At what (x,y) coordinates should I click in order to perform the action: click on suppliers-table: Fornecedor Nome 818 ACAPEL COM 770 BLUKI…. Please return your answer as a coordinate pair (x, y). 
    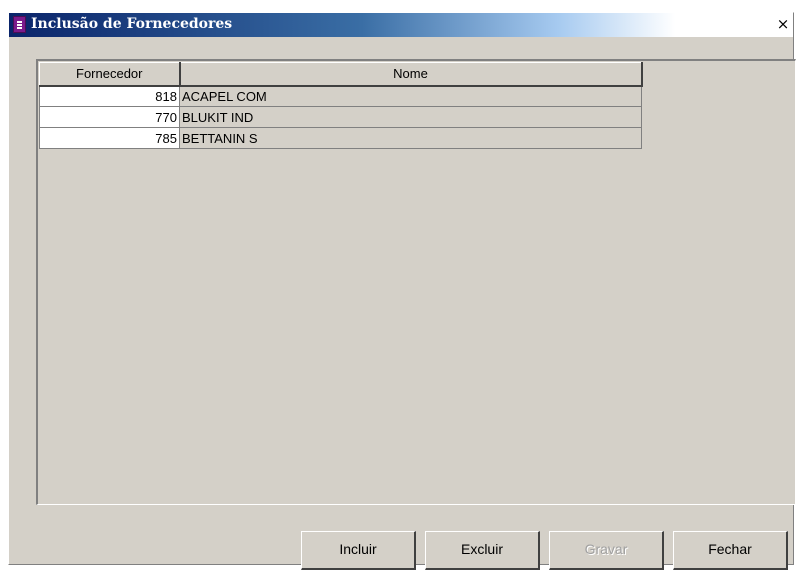
    Looking at the image, I should click on (341, 105).